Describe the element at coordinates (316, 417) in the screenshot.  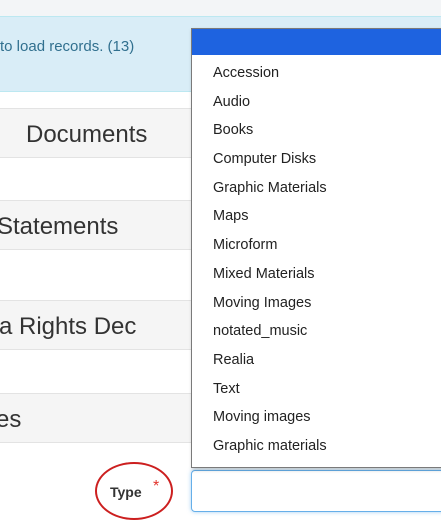
I see `option-moving-images-lower: Moving images` at that location.